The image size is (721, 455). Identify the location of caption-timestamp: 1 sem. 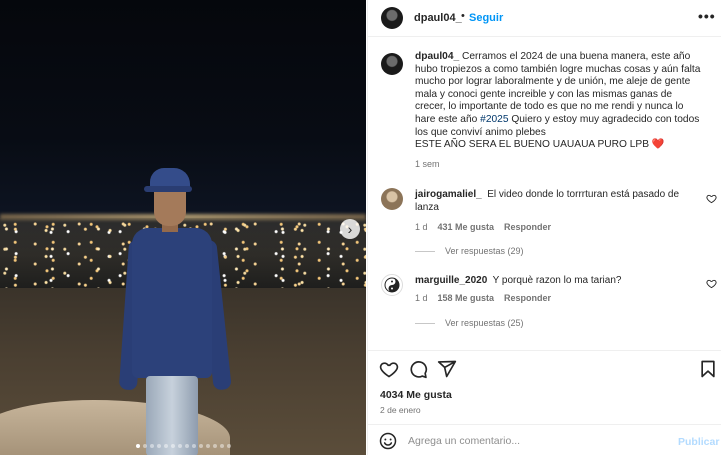
(427, 164).